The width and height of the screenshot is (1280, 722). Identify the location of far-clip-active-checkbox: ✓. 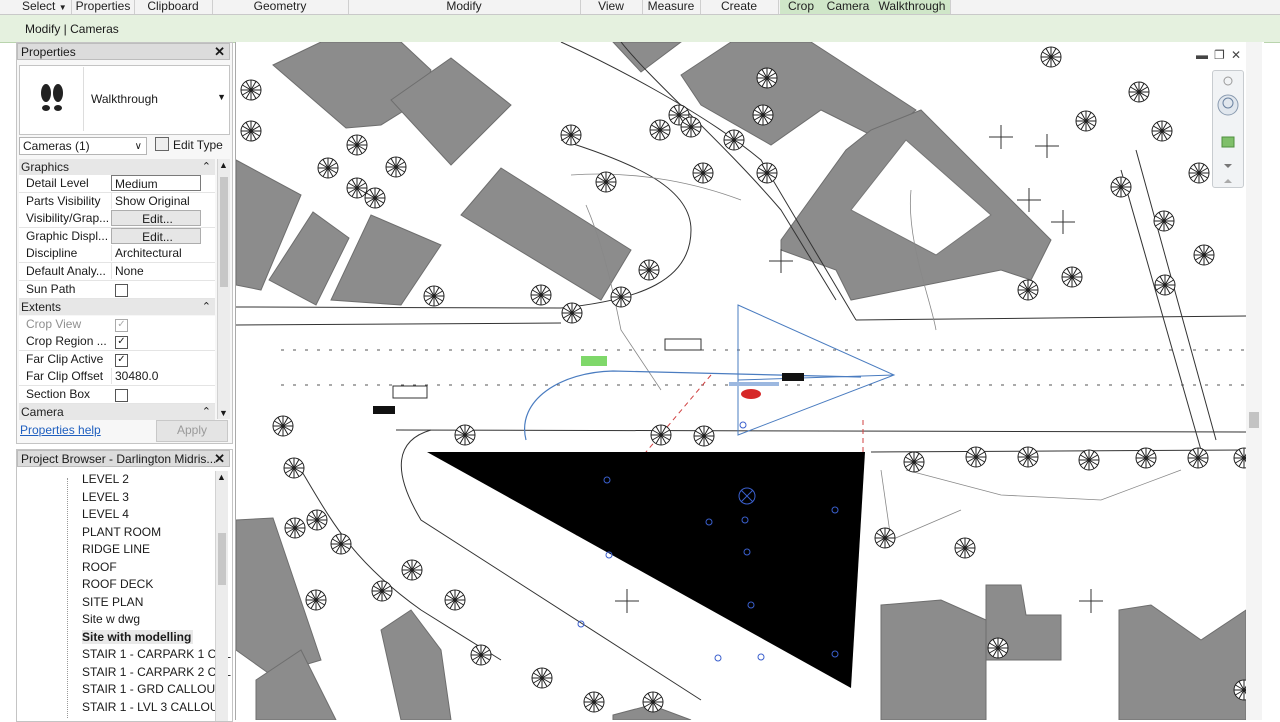
(121, 360).